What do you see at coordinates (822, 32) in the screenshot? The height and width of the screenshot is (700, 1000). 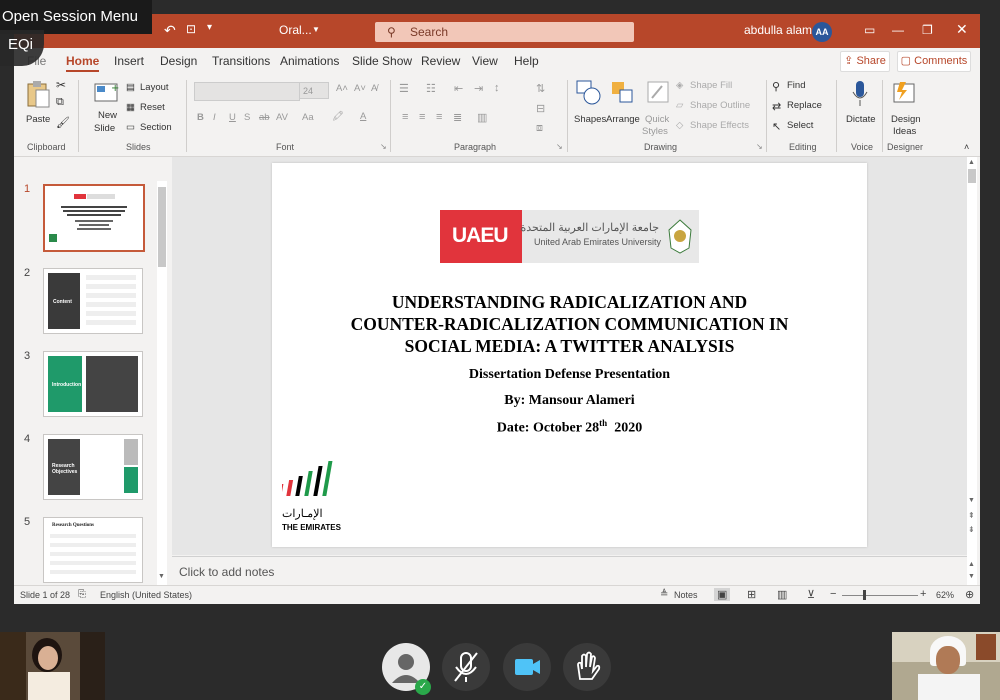 I see `user-avatar: AA` at bounding box center [822, 32].